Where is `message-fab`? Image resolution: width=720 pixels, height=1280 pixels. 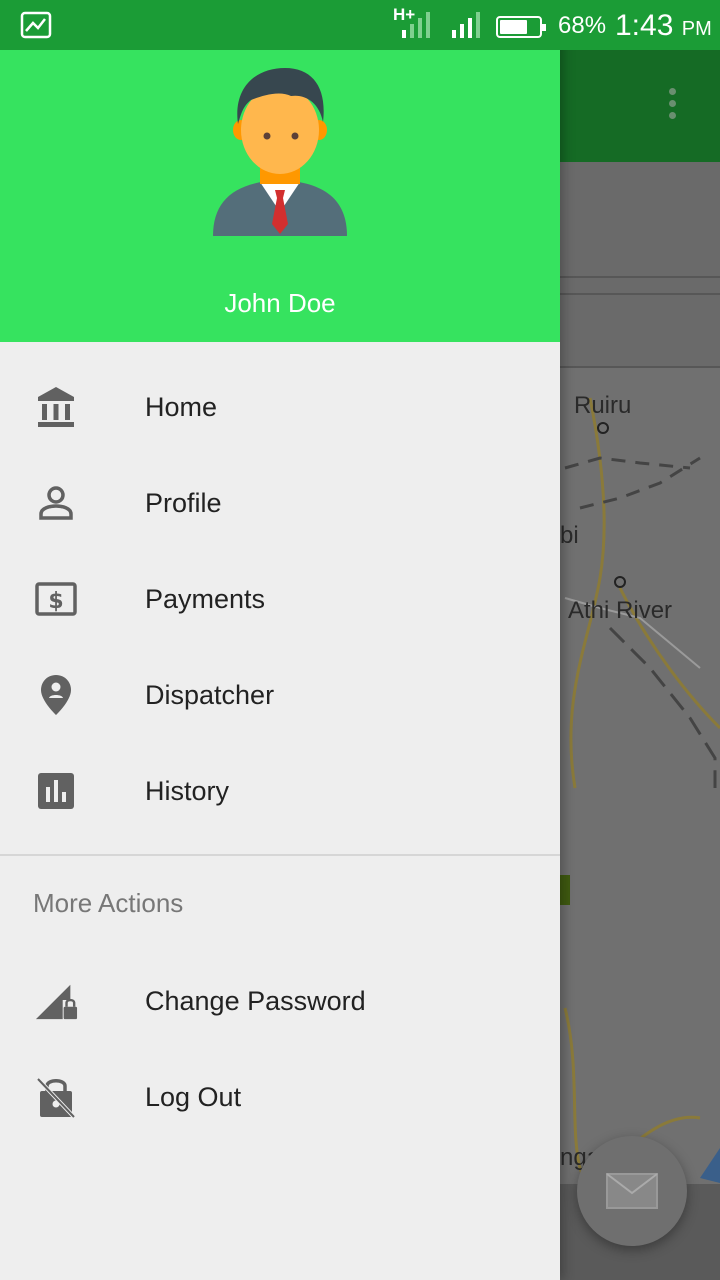
message-fab is located at coordinates (632, 1191).